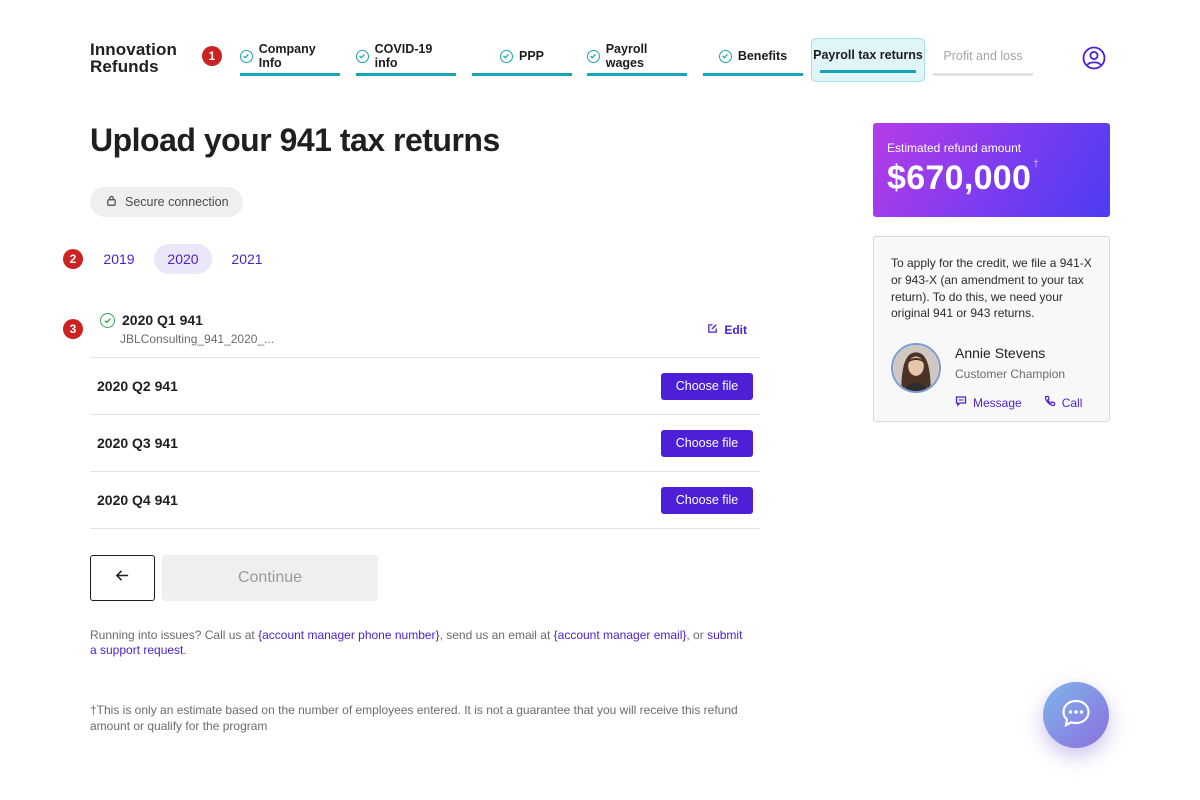 Image resolution: width=1200 pixels, height=800 pixels. Describe the element at coordinates (620, 635) in the screenshot. I see `email-link: {account manager email}` at that location.